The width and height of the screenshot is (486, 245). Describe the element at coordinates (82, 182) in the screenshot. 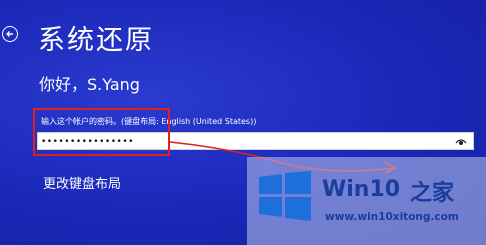

I see `change-keyboard-layout-link: 更改键盘布局` at that location.